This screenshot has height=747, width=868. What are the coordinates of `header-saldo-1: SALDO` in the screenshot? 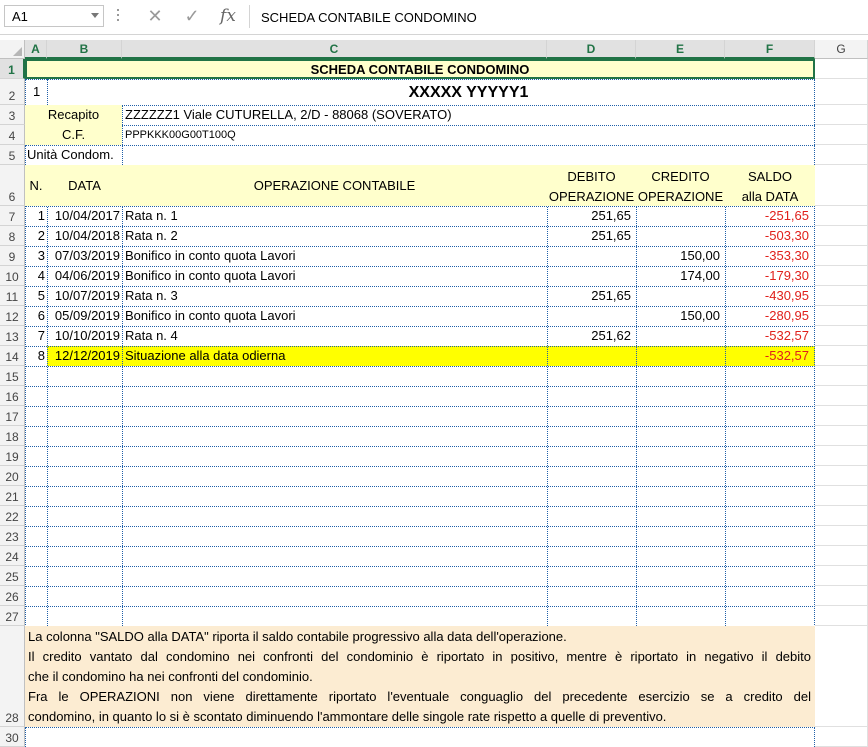 It's located at (770, 176).